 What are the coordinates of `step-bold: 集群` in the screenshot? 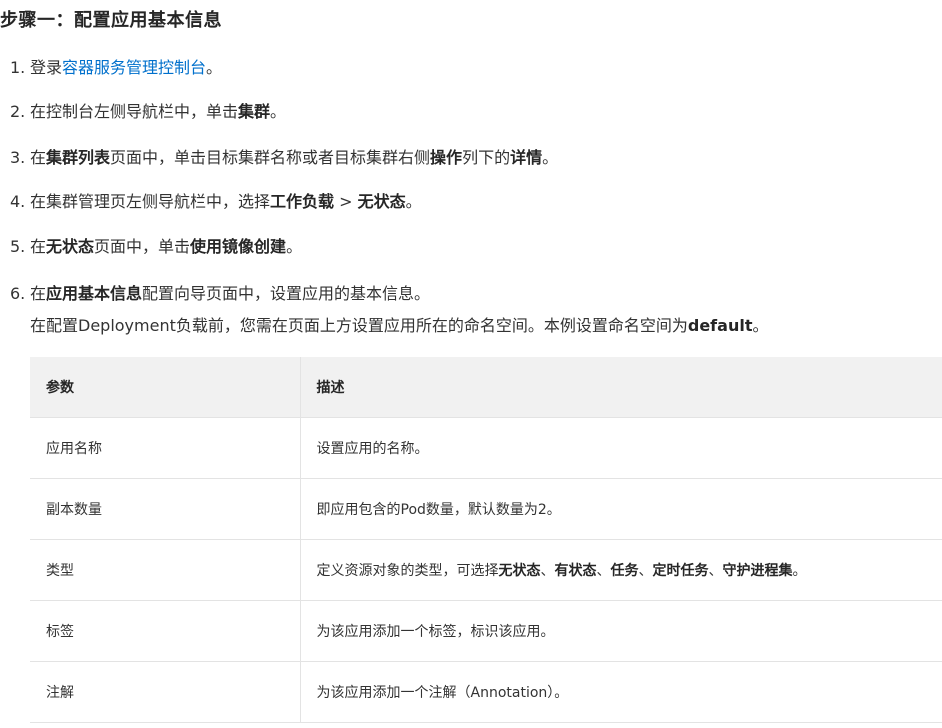 It's located at (254, 111).